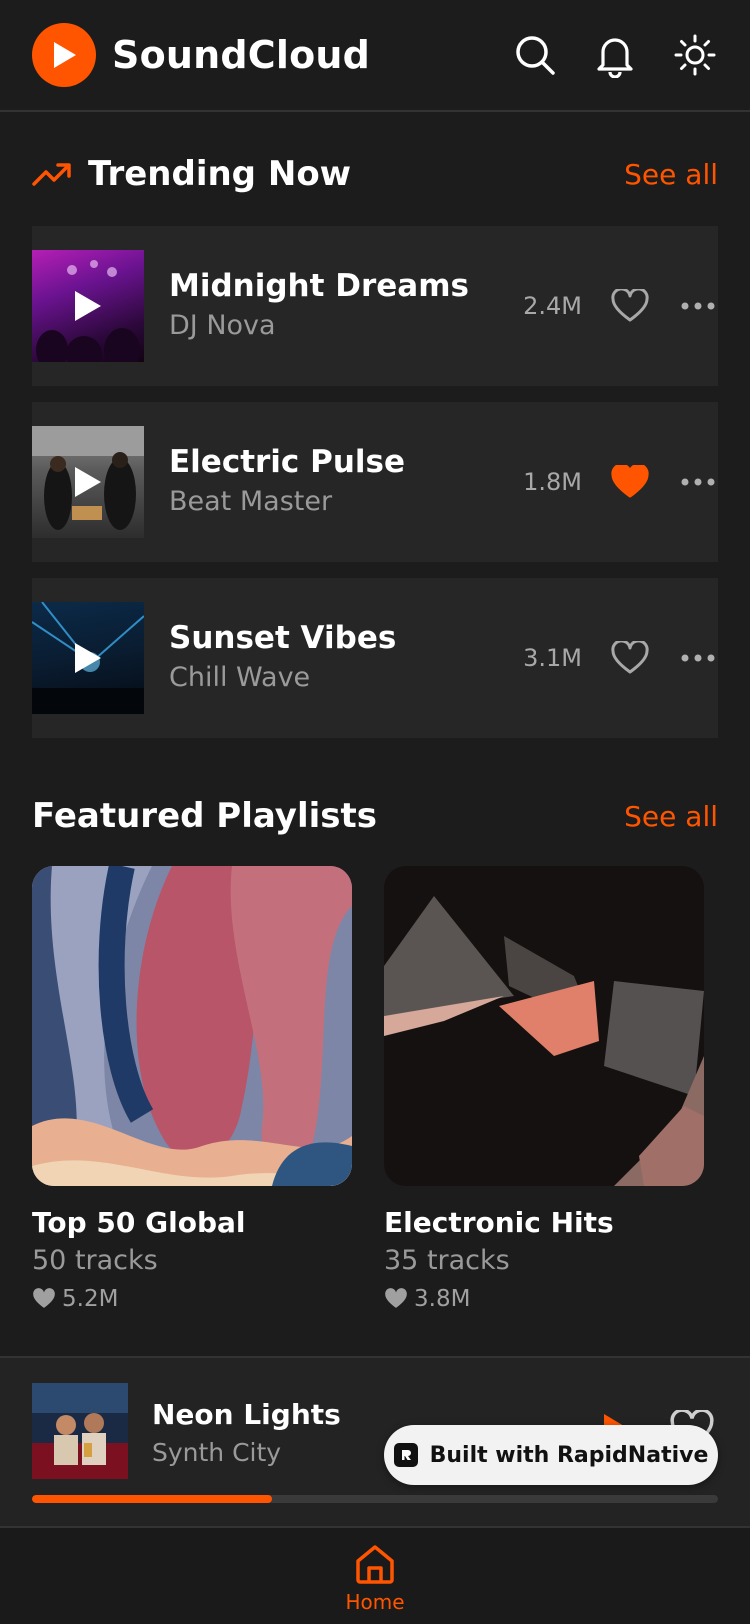 The image size is (750, 1624). What do you see at coordinates (375, 56) in the screenshot?
I see `top-header: SoundCloud` at bounding box center [375, 56].